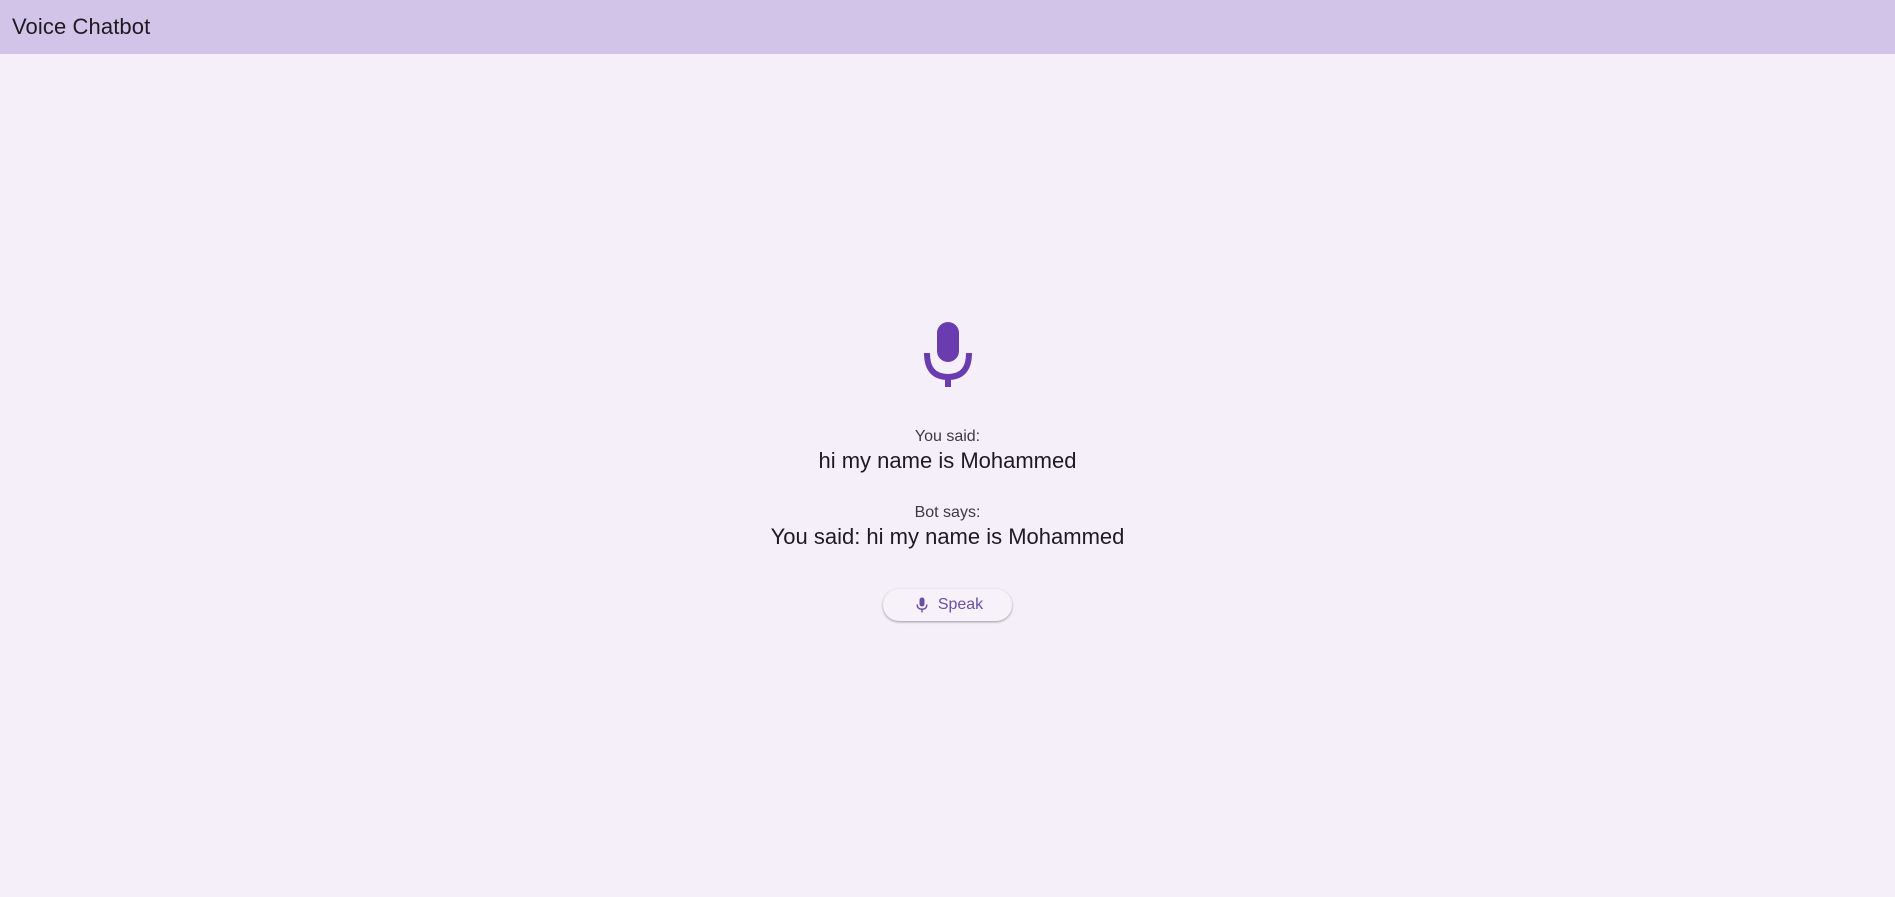 This screenshot has height=897, width=1895. Describe the element at coordinates (947, 460) in the screenshot. I see `user-transcript: hi my name is Mohammed` at that location.